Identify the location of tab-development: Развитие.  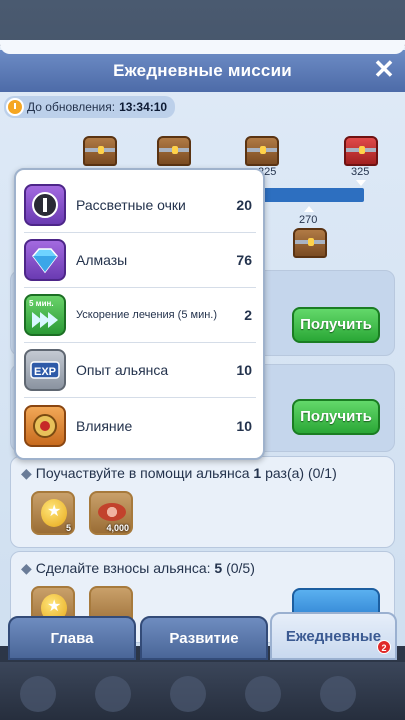
(204, 638).